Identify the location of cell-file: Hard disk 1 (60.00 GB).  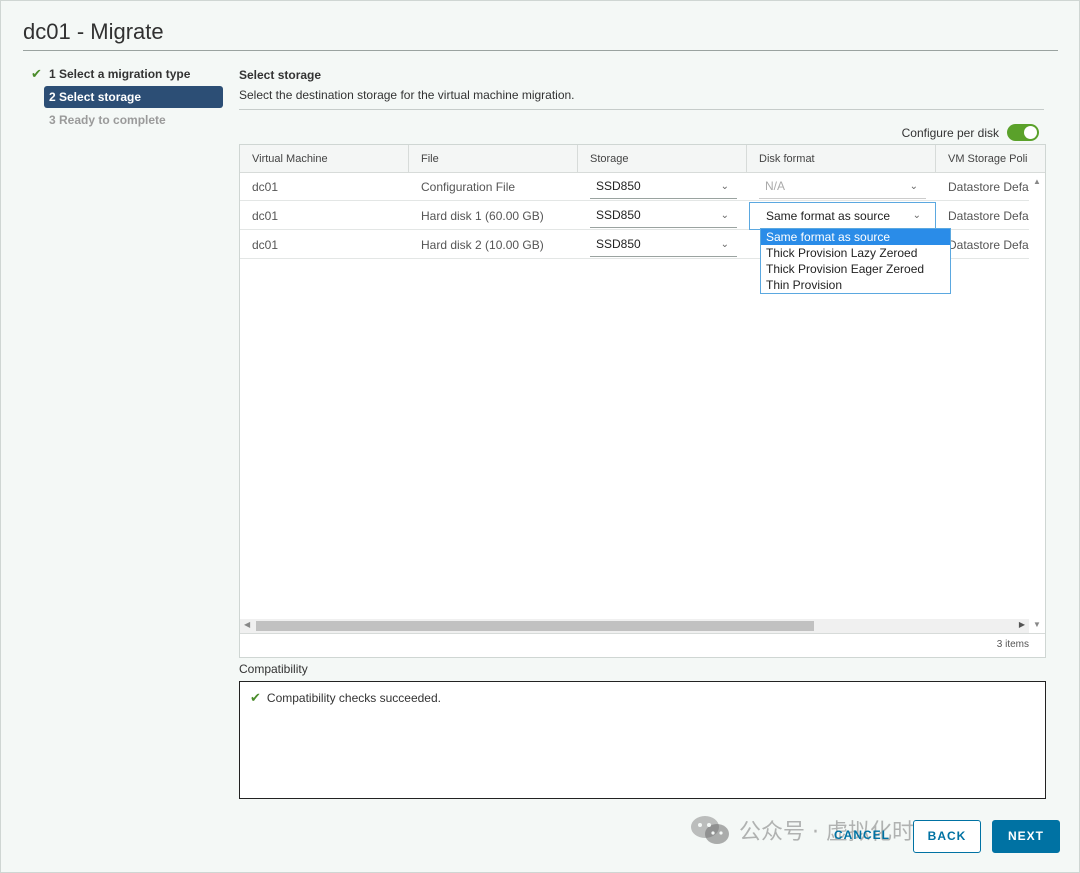
(482, 216).